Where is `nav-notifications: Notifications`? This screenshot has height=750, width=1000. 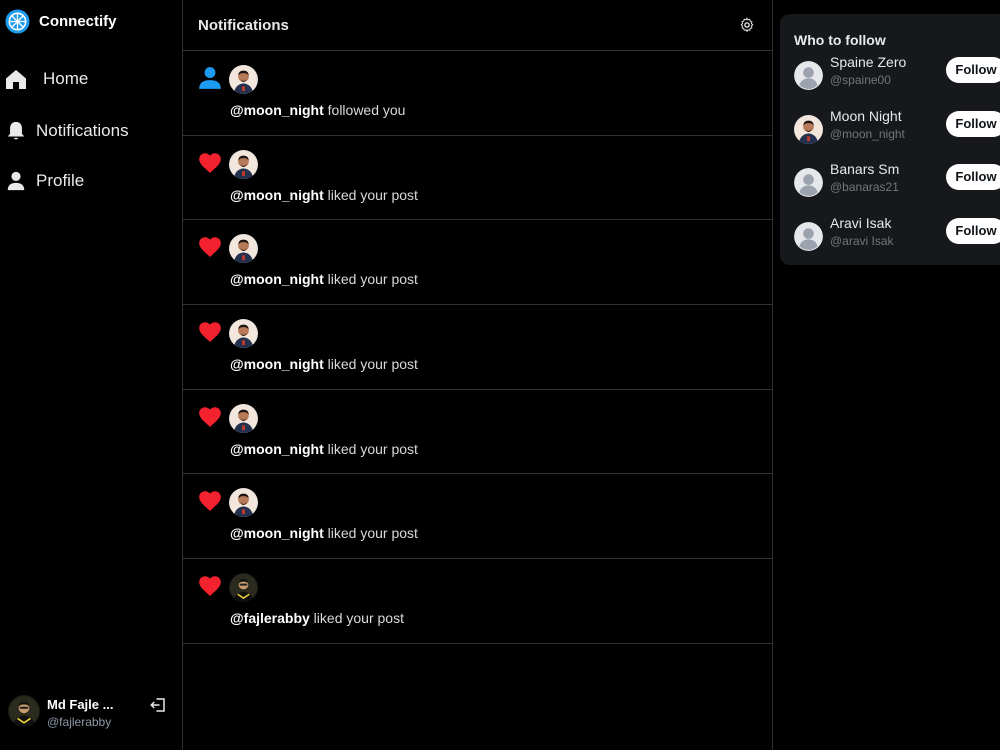 nav-notifications: Notifications is located at coordinates (66, 131).